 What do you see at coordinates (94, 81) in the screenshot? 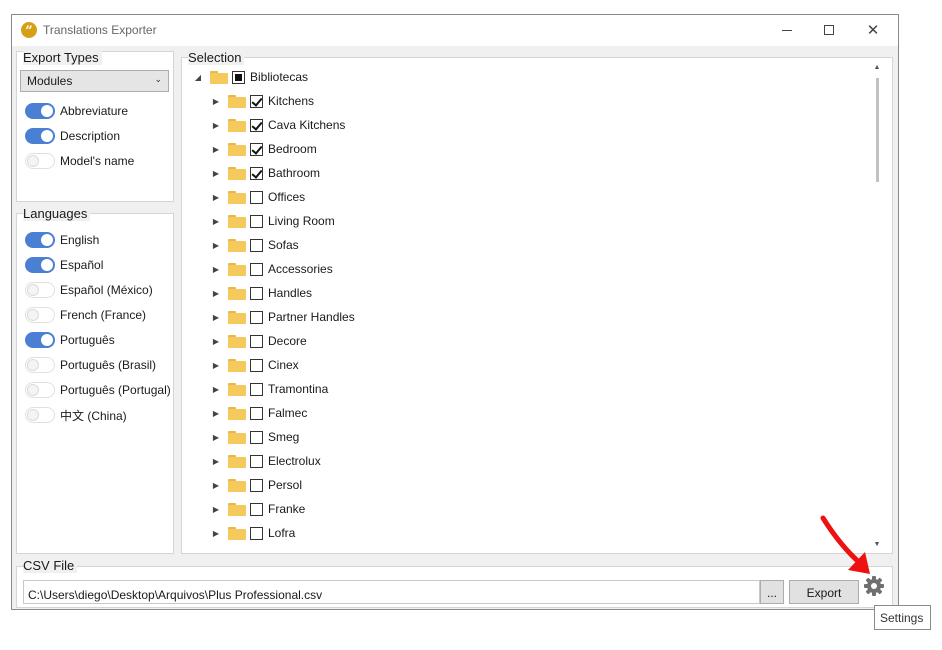
I see `export-type-dropdown: Modules ⌄` at bounding box center [94, 81].